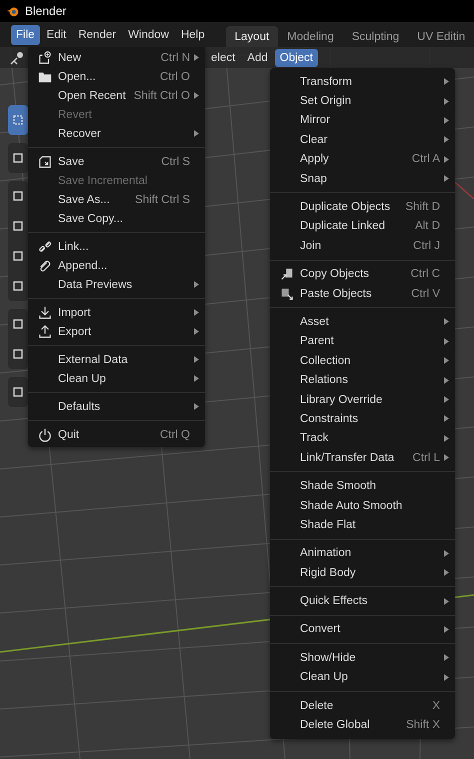 Image resolution: width=474 pixels, height=759 pixels. What do you see at coordinates (57, 34) in the screenshot?
I see `menu-button: Edit` at bounding box center [57, 34].